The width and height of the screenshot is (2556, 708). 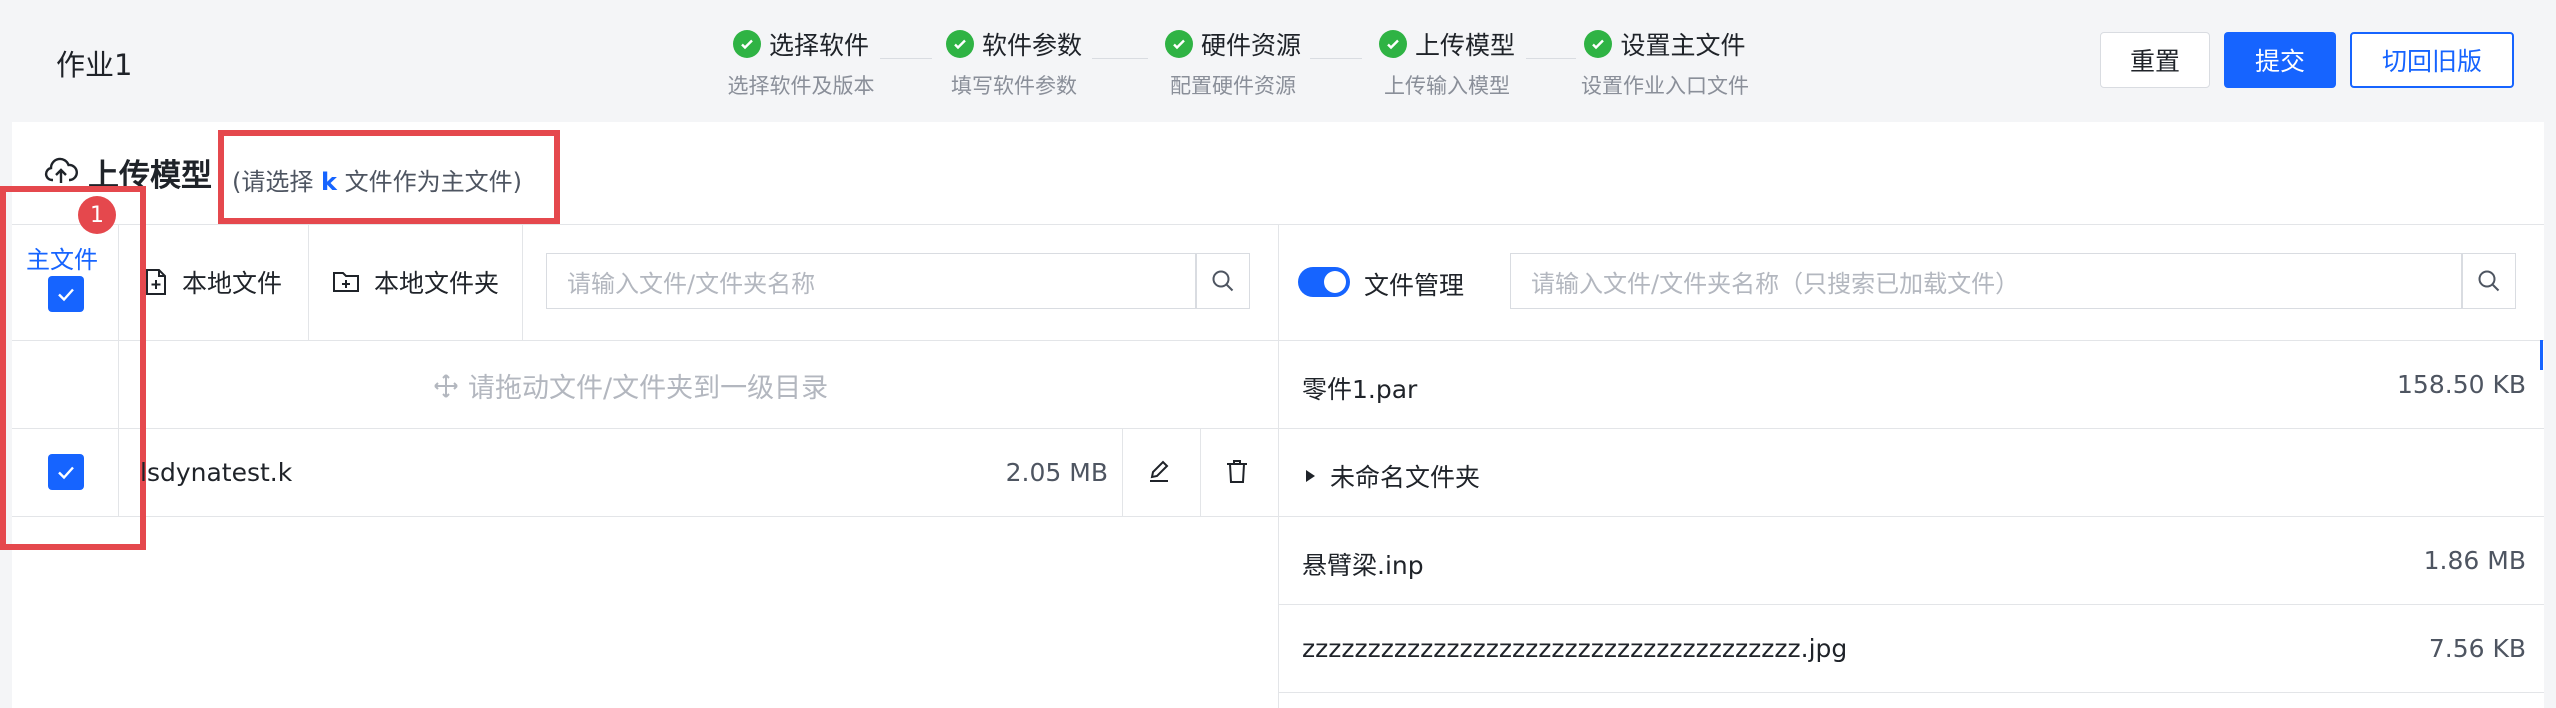 I want to click on cloud-upload-icon, so click(x=61, y=173).